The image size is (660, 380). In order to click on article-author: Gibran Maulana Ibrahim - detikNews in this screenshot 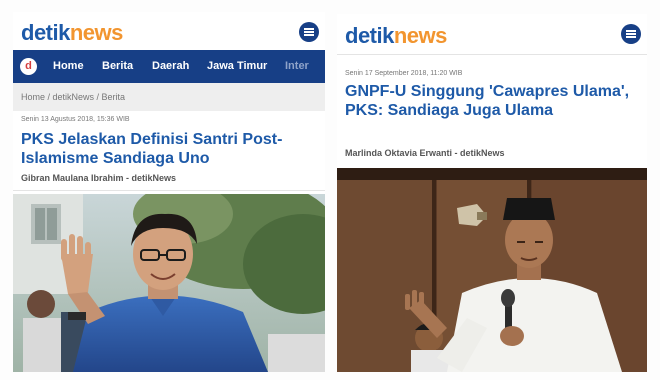, I will do `click(99, 178)`.